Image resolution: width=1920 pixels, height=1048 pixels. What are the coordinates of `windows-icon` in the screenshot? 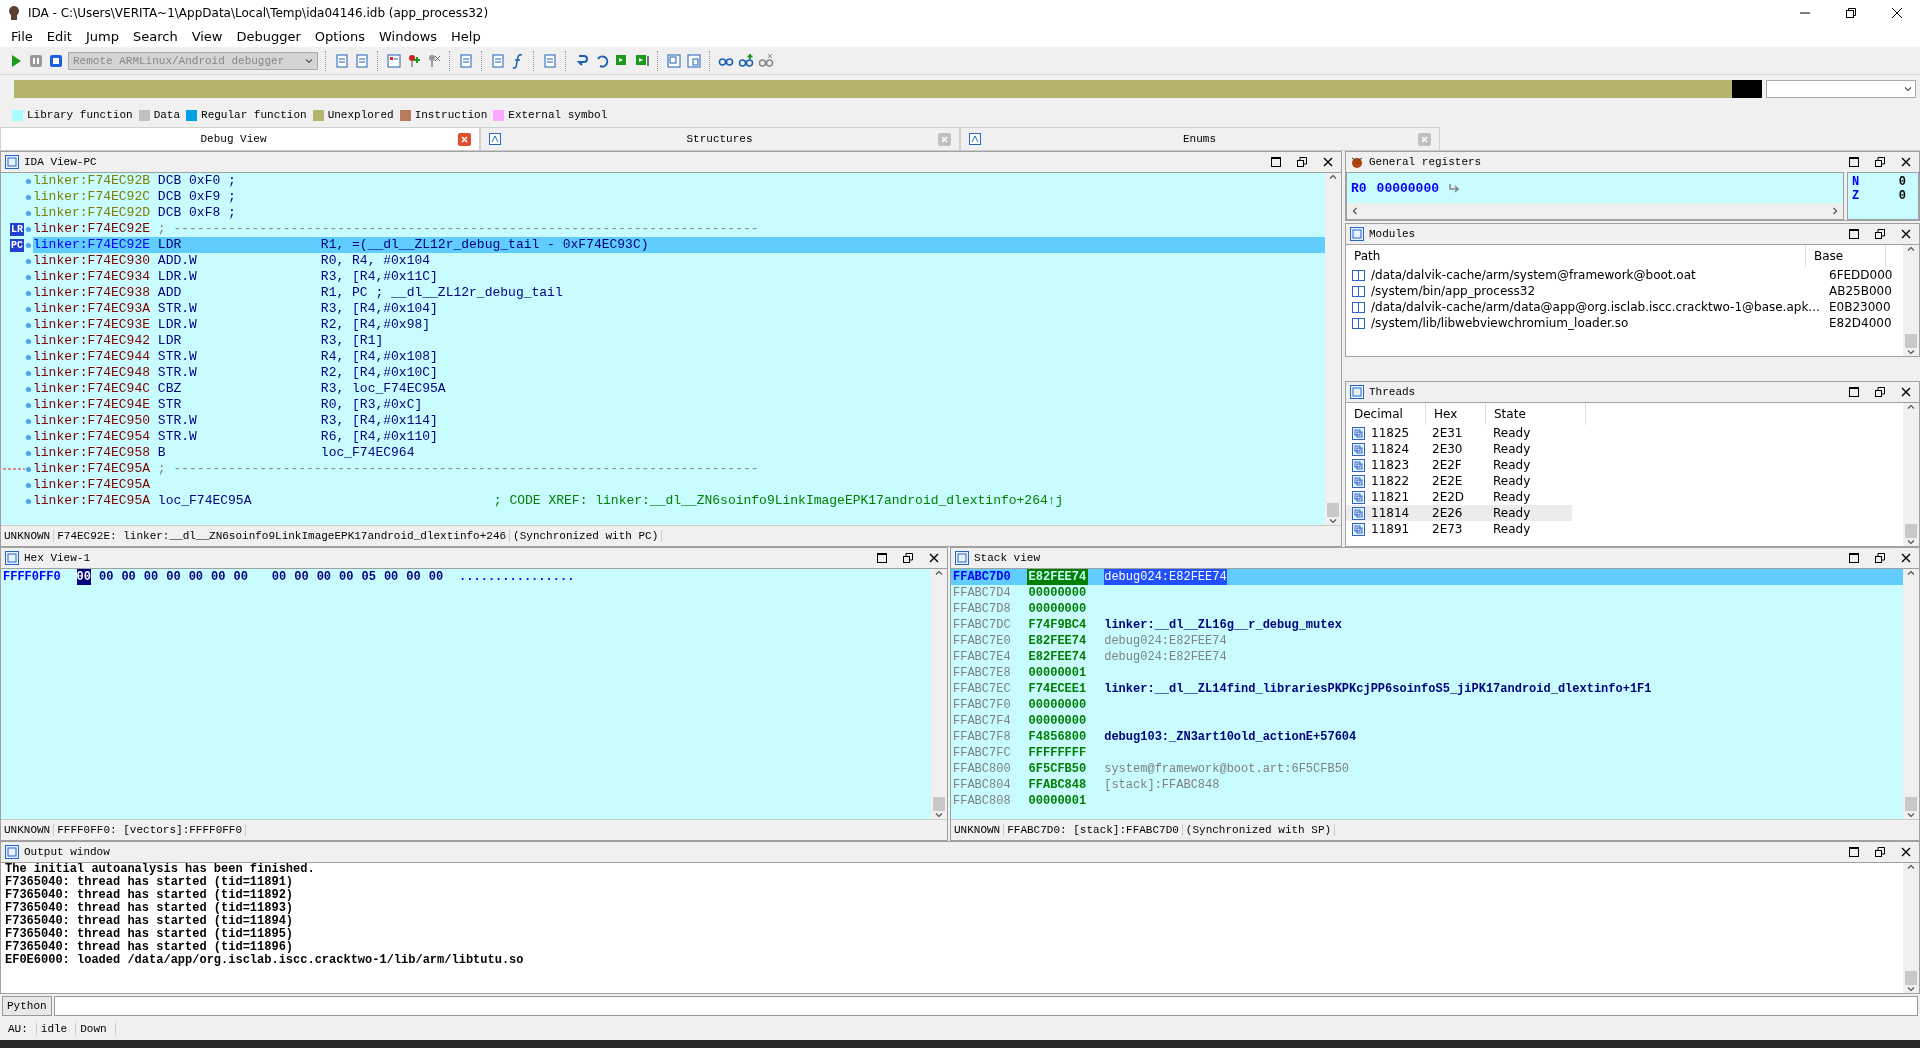 It's located at (674, 60).